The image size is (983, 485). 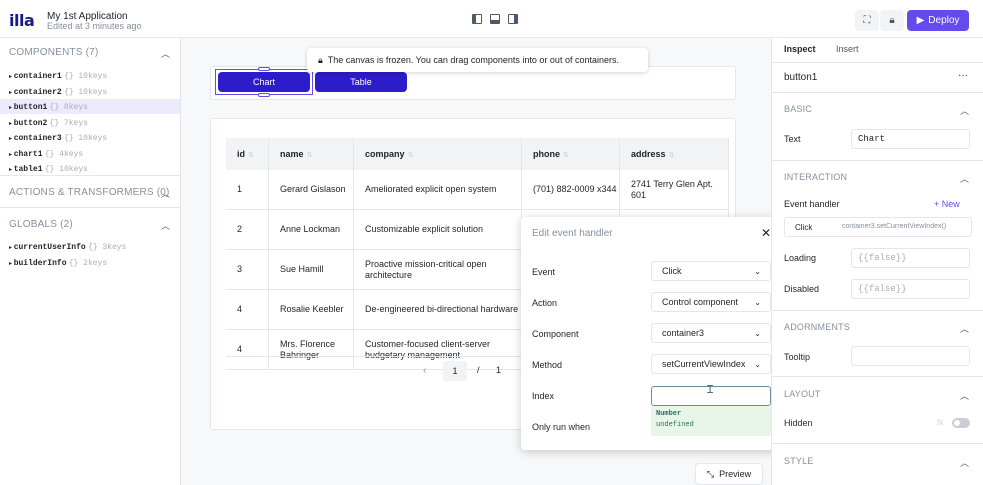 I want to click on globals-header: GLOBALS (2), so click(x=41, y=224).